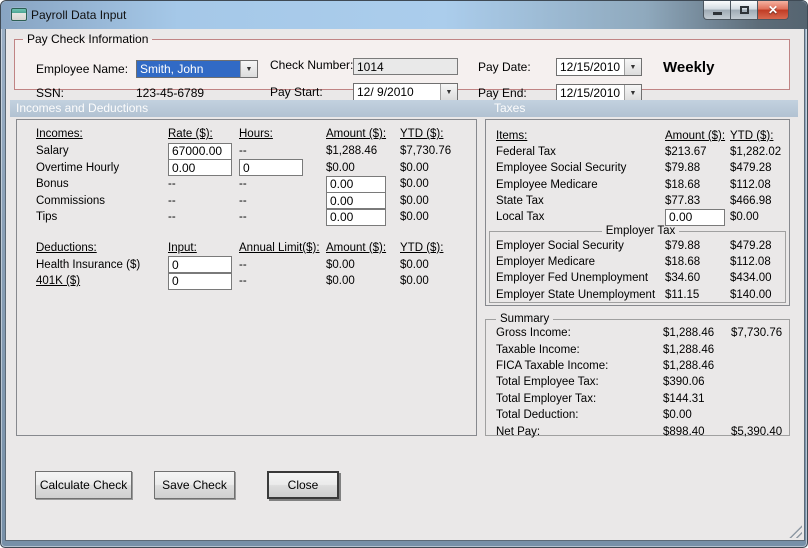 The height and width of the screenshot is (548, 808). I want to click on pay-date-label: Pay Date:, so click(504, 67).